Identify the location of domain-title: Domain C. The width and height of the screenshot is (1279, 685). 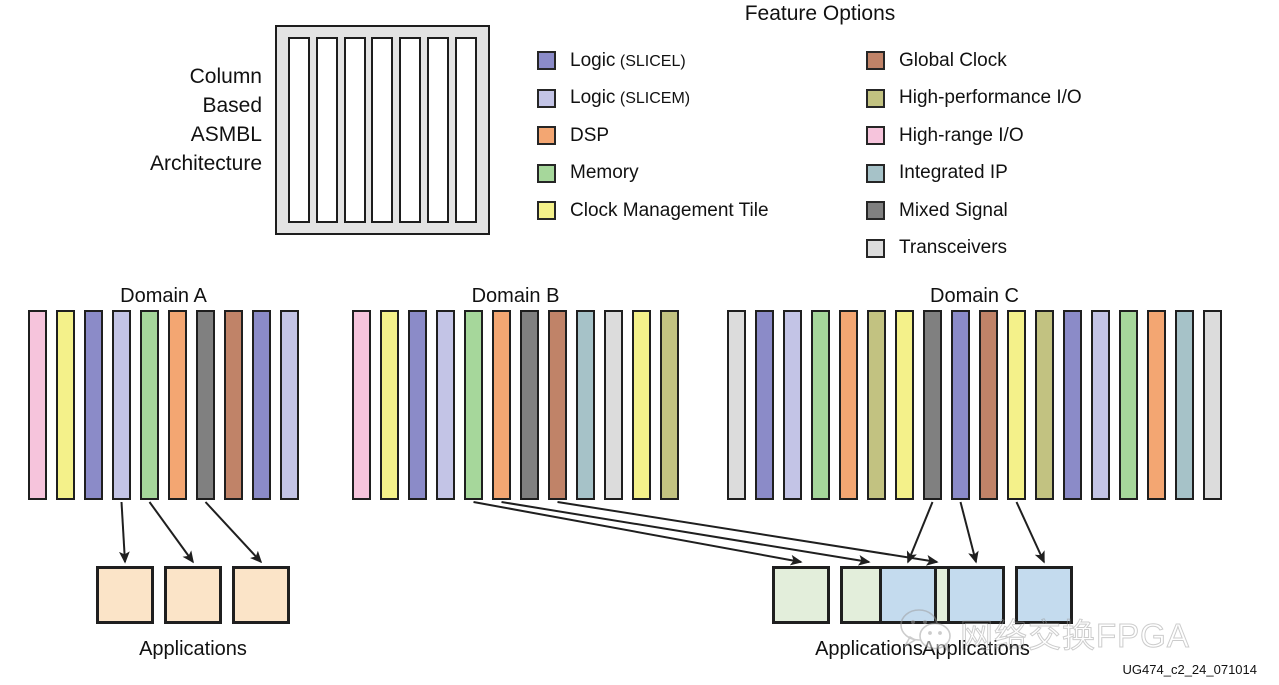
(974, 296).